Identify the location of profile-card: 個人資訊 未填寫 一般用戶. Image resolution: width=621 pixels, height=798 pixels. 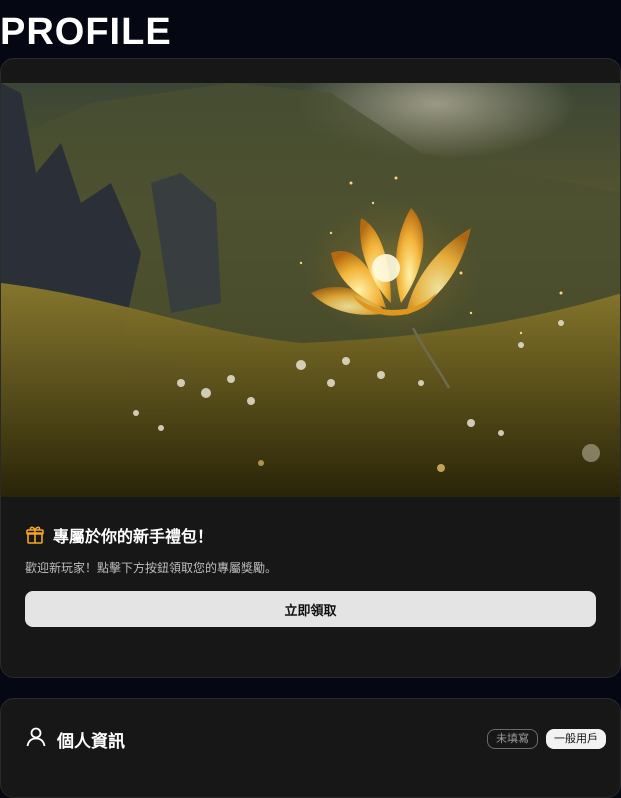
(310, 748).